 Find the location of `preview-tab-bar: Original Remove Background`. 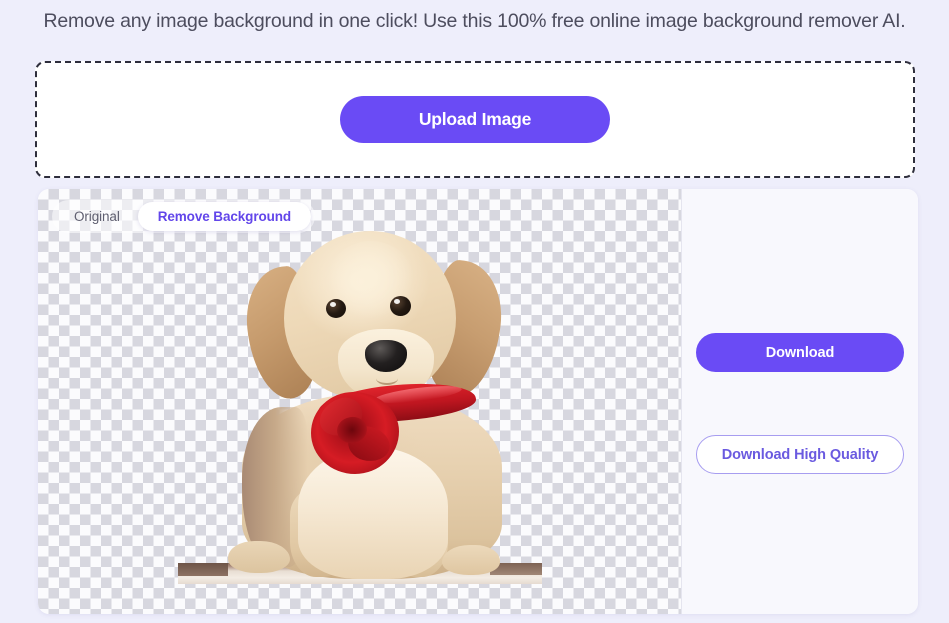

preview-tab-bar: Original Remove Background is located at coordinates (184, 216).